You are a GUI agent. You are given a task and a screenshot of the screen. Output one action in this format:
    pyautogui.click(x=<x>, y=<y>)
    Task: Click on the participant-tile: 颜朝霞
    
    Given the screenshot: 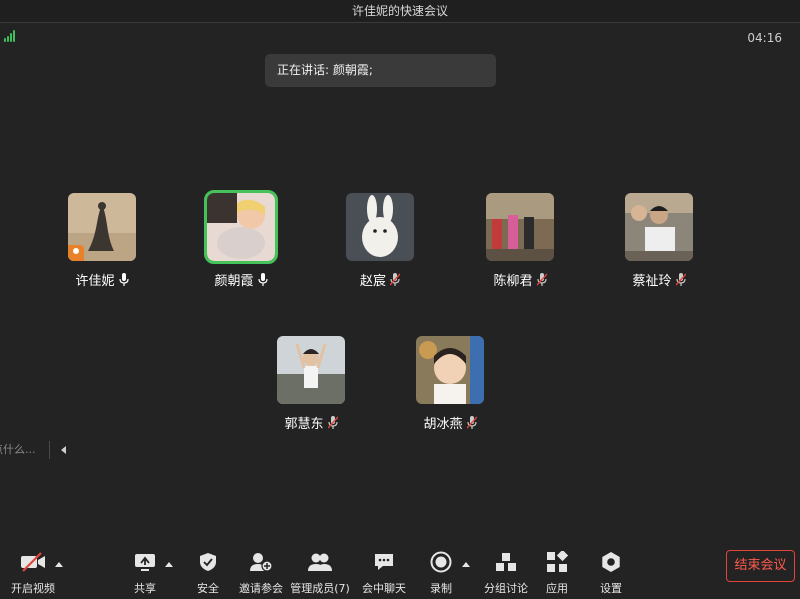 What is the action you would take?
    pyautogui.click(x=241, y=239)
    